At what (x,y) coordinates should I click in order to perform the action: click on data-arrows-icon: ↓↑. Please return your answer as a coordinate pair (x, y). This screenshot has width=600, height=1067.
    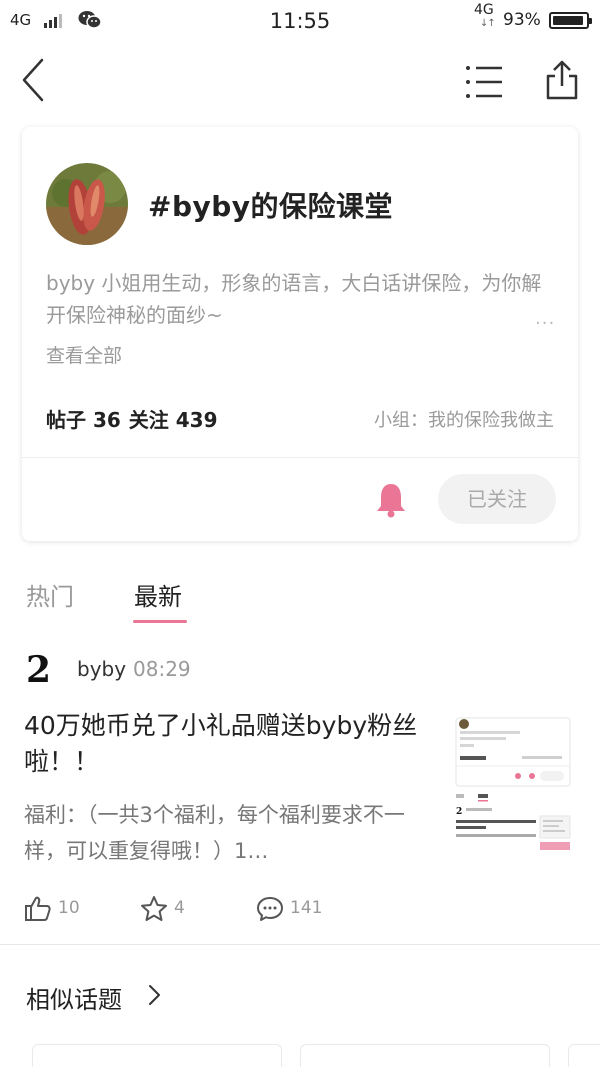
    Looking at the image, I should click on (488, 23).